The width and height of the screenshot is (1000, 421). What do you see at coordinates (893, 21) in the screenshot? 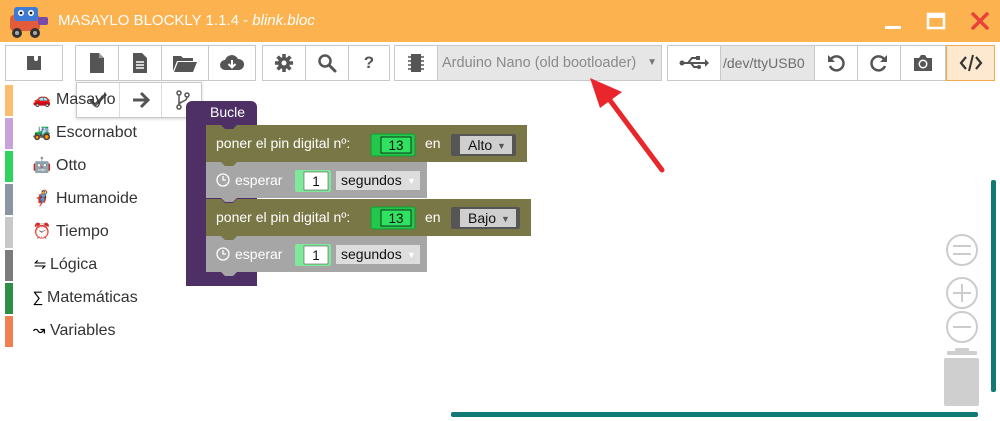
I see `minimize-icon` at bounding box center [893, 21].